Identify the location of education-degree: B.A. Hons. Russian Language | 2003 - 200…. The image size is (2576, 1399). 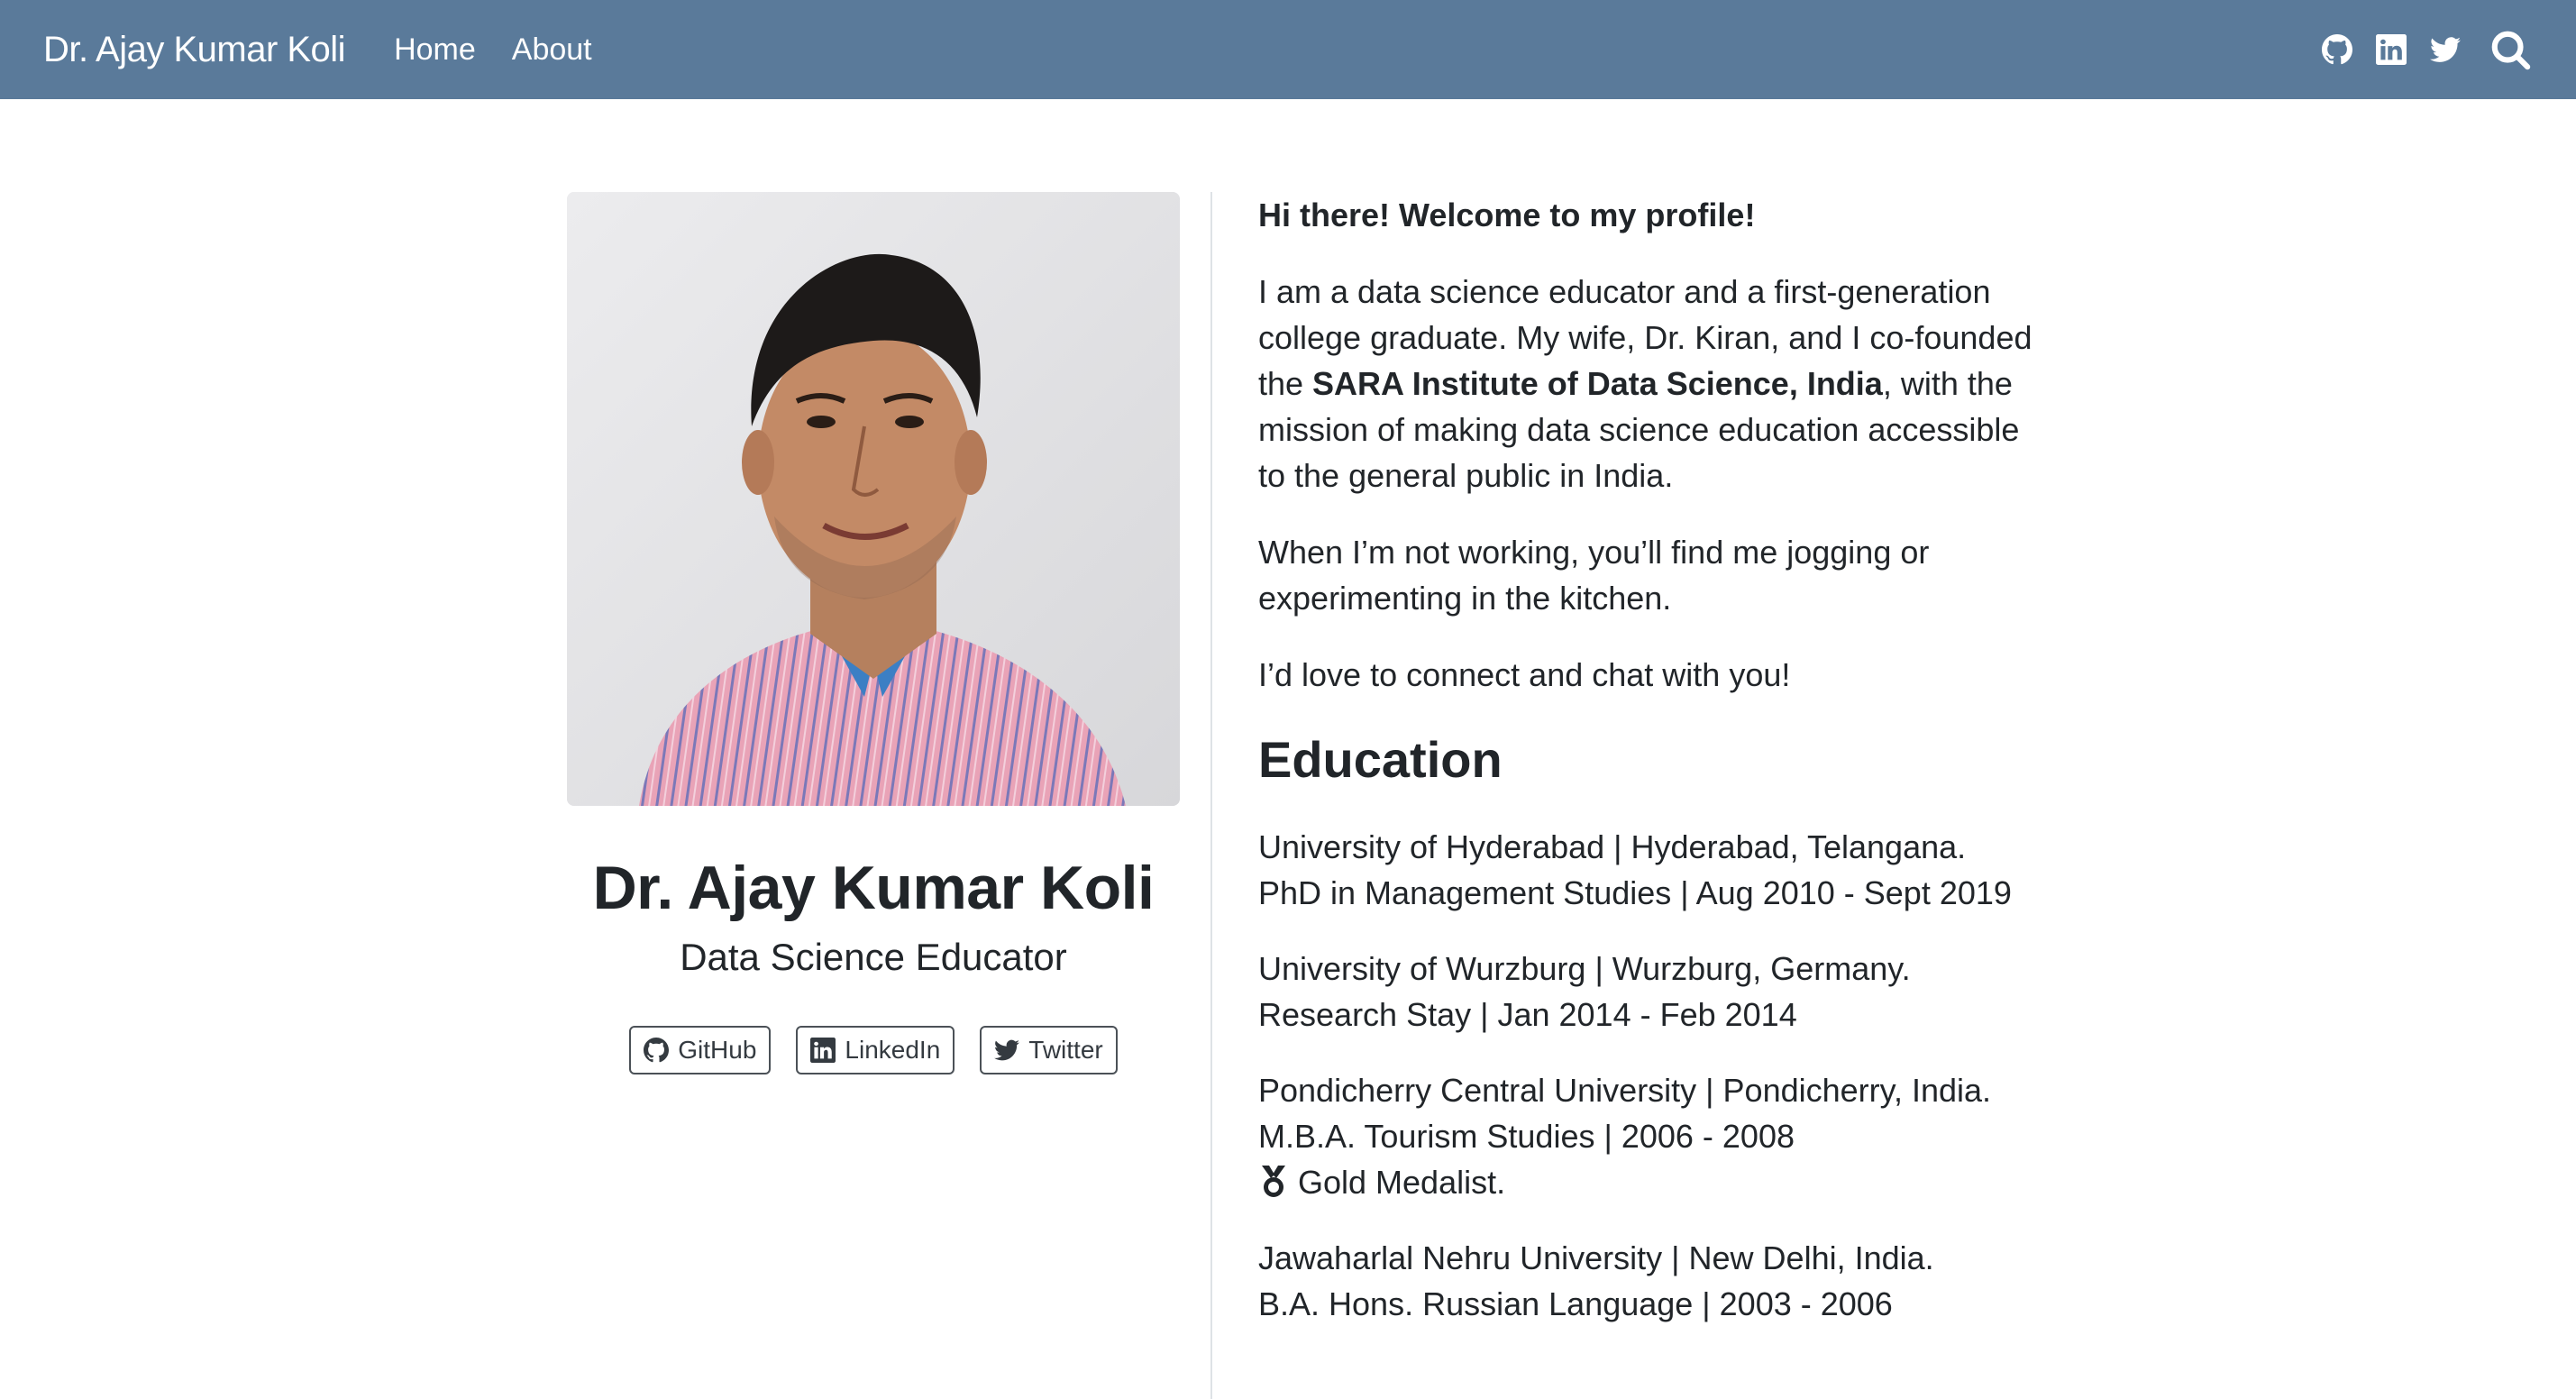
(1575, 1303).